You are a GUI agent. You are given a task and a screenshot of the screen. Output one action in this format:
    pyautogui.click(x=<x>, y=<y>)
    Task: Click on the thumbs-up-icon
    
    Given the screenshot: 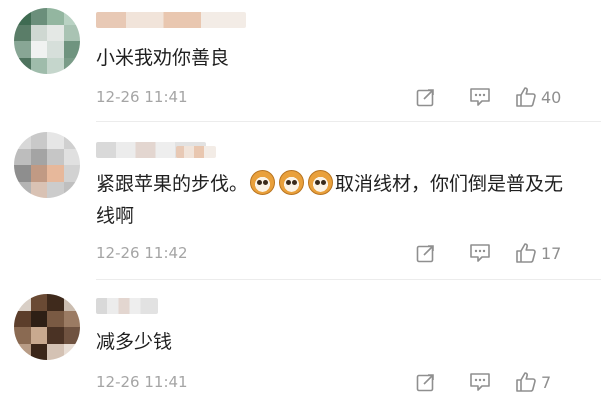 What is the action you would take?
    pyautogui.click(x=526, y=382)
    